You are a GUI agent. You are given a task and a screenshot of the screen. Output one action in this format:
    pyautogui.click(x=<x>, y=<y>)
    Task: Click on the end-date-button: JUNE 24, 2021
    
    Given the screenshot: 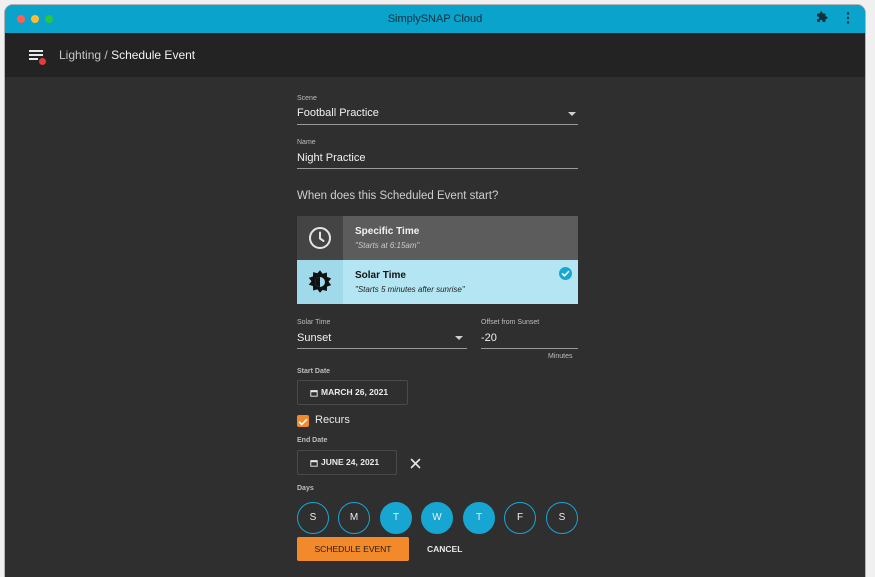 What is the action you would take?
    pyautogui.click(x=347, y=462)
    